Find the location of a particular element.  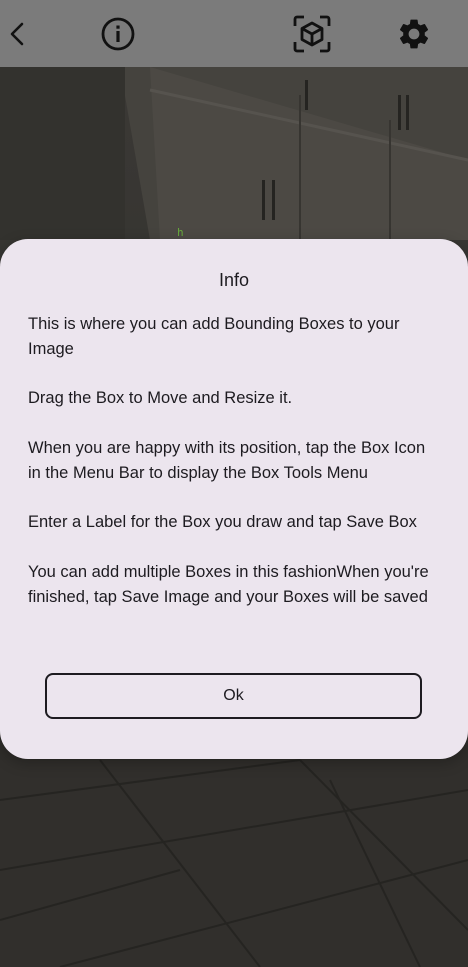

dialog-paragraph: Drag the Box to Move and Resize it. is located at coordinates (160, 398).